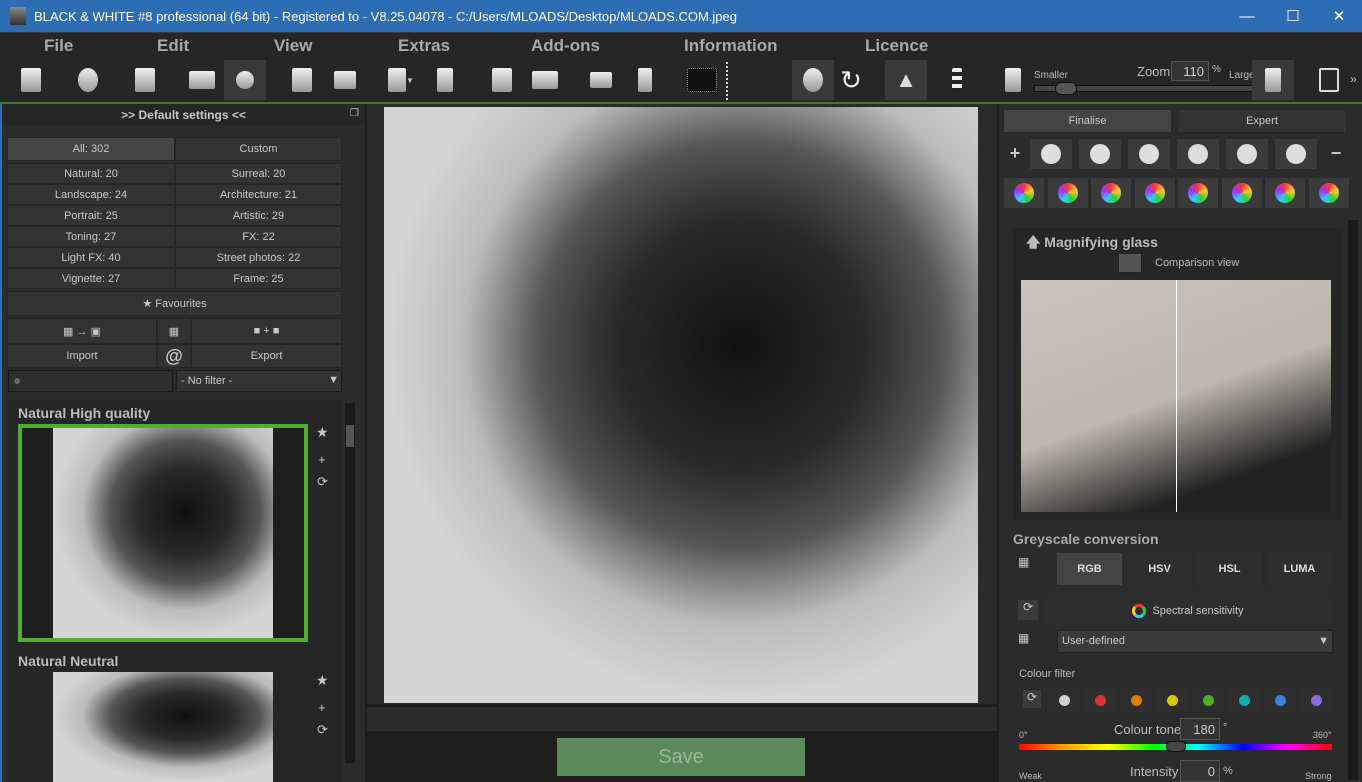 The image size is (1362, 782). What do you see at coordinates (1035, 242) in the screenshot?
I see `collapse-arrow-icon: 🡅` at bounding box center [1035, 242].